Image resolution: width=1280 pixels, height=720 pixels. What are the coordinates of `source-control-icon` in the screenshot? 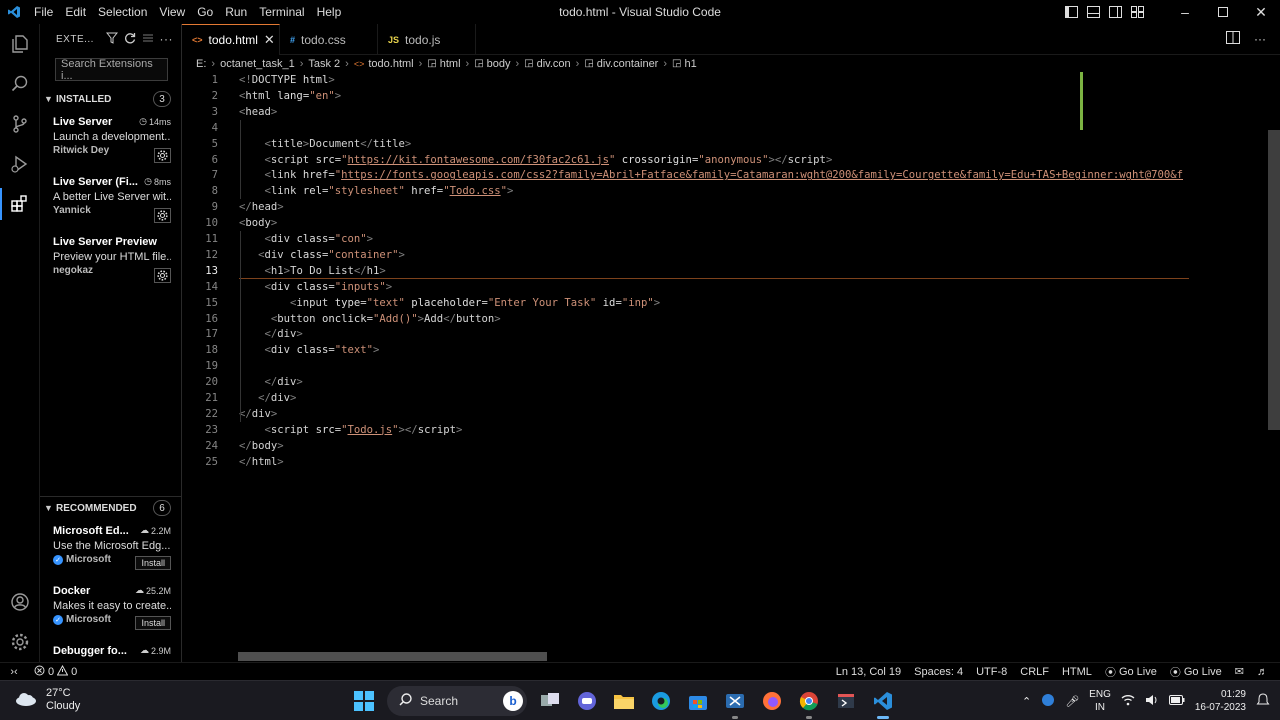 It's located at (20, 124).